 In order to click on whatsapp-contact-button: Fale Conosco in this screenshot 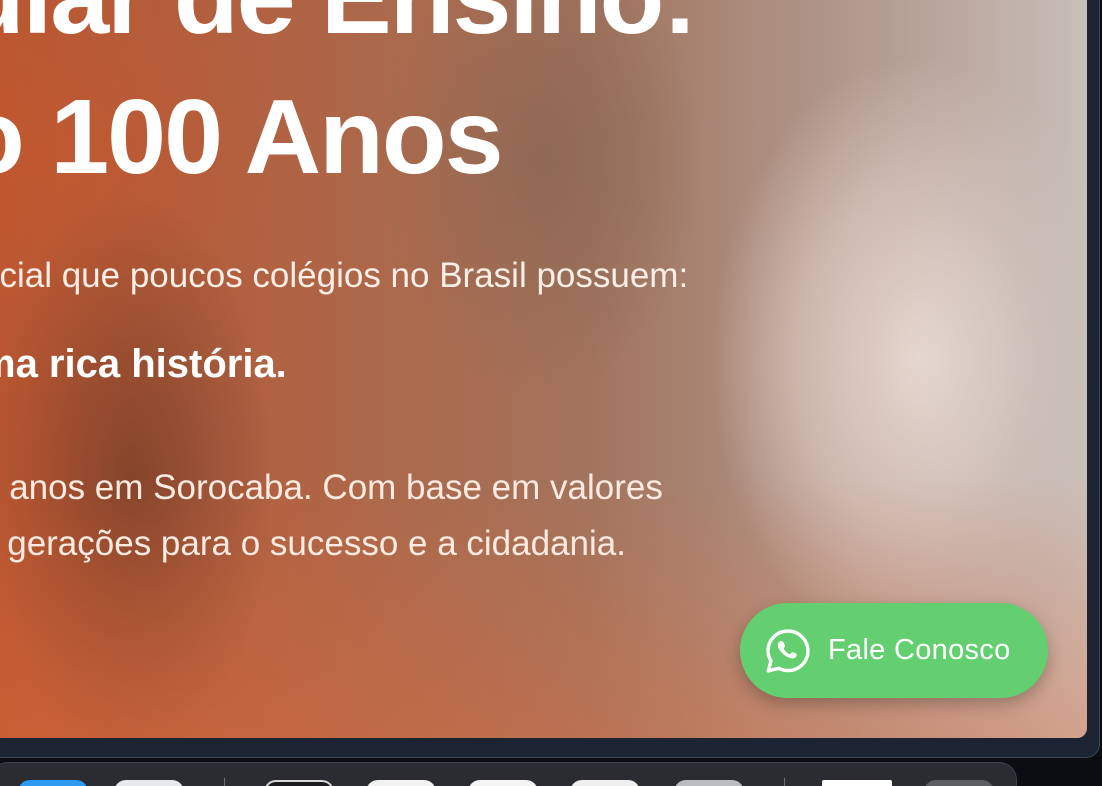, I will do `click(894, 650)`.